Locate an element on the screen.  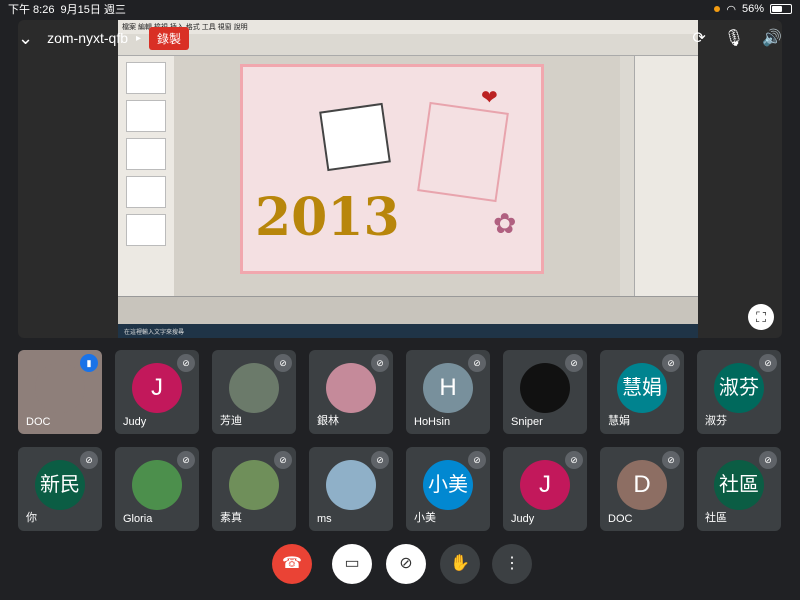
participant-name: 慧娟 is located at coordinates (619, 421).